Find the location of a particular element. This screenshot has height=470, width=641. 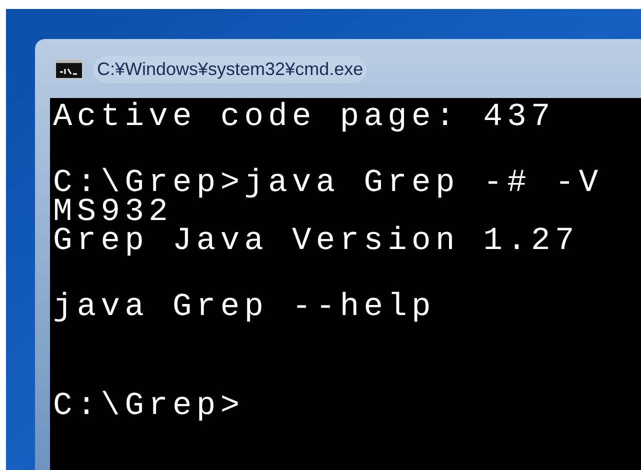

console-line: java Grep --help is located at coordinates (244, 306).